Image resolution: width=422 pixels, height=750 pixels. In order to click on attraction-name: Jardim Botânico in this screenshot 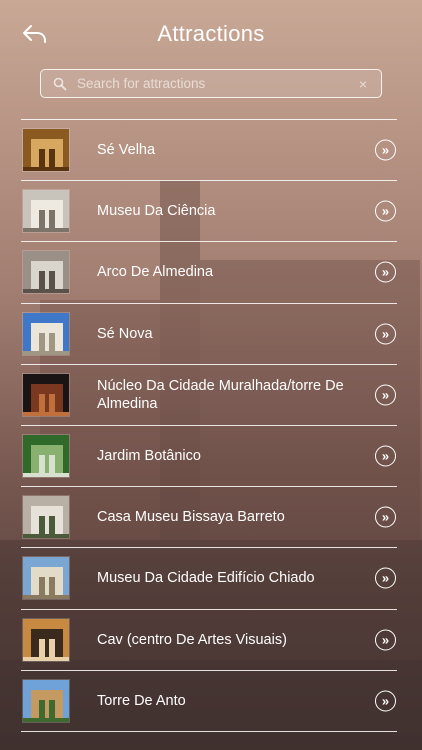, I will do `click(149, 456)`.